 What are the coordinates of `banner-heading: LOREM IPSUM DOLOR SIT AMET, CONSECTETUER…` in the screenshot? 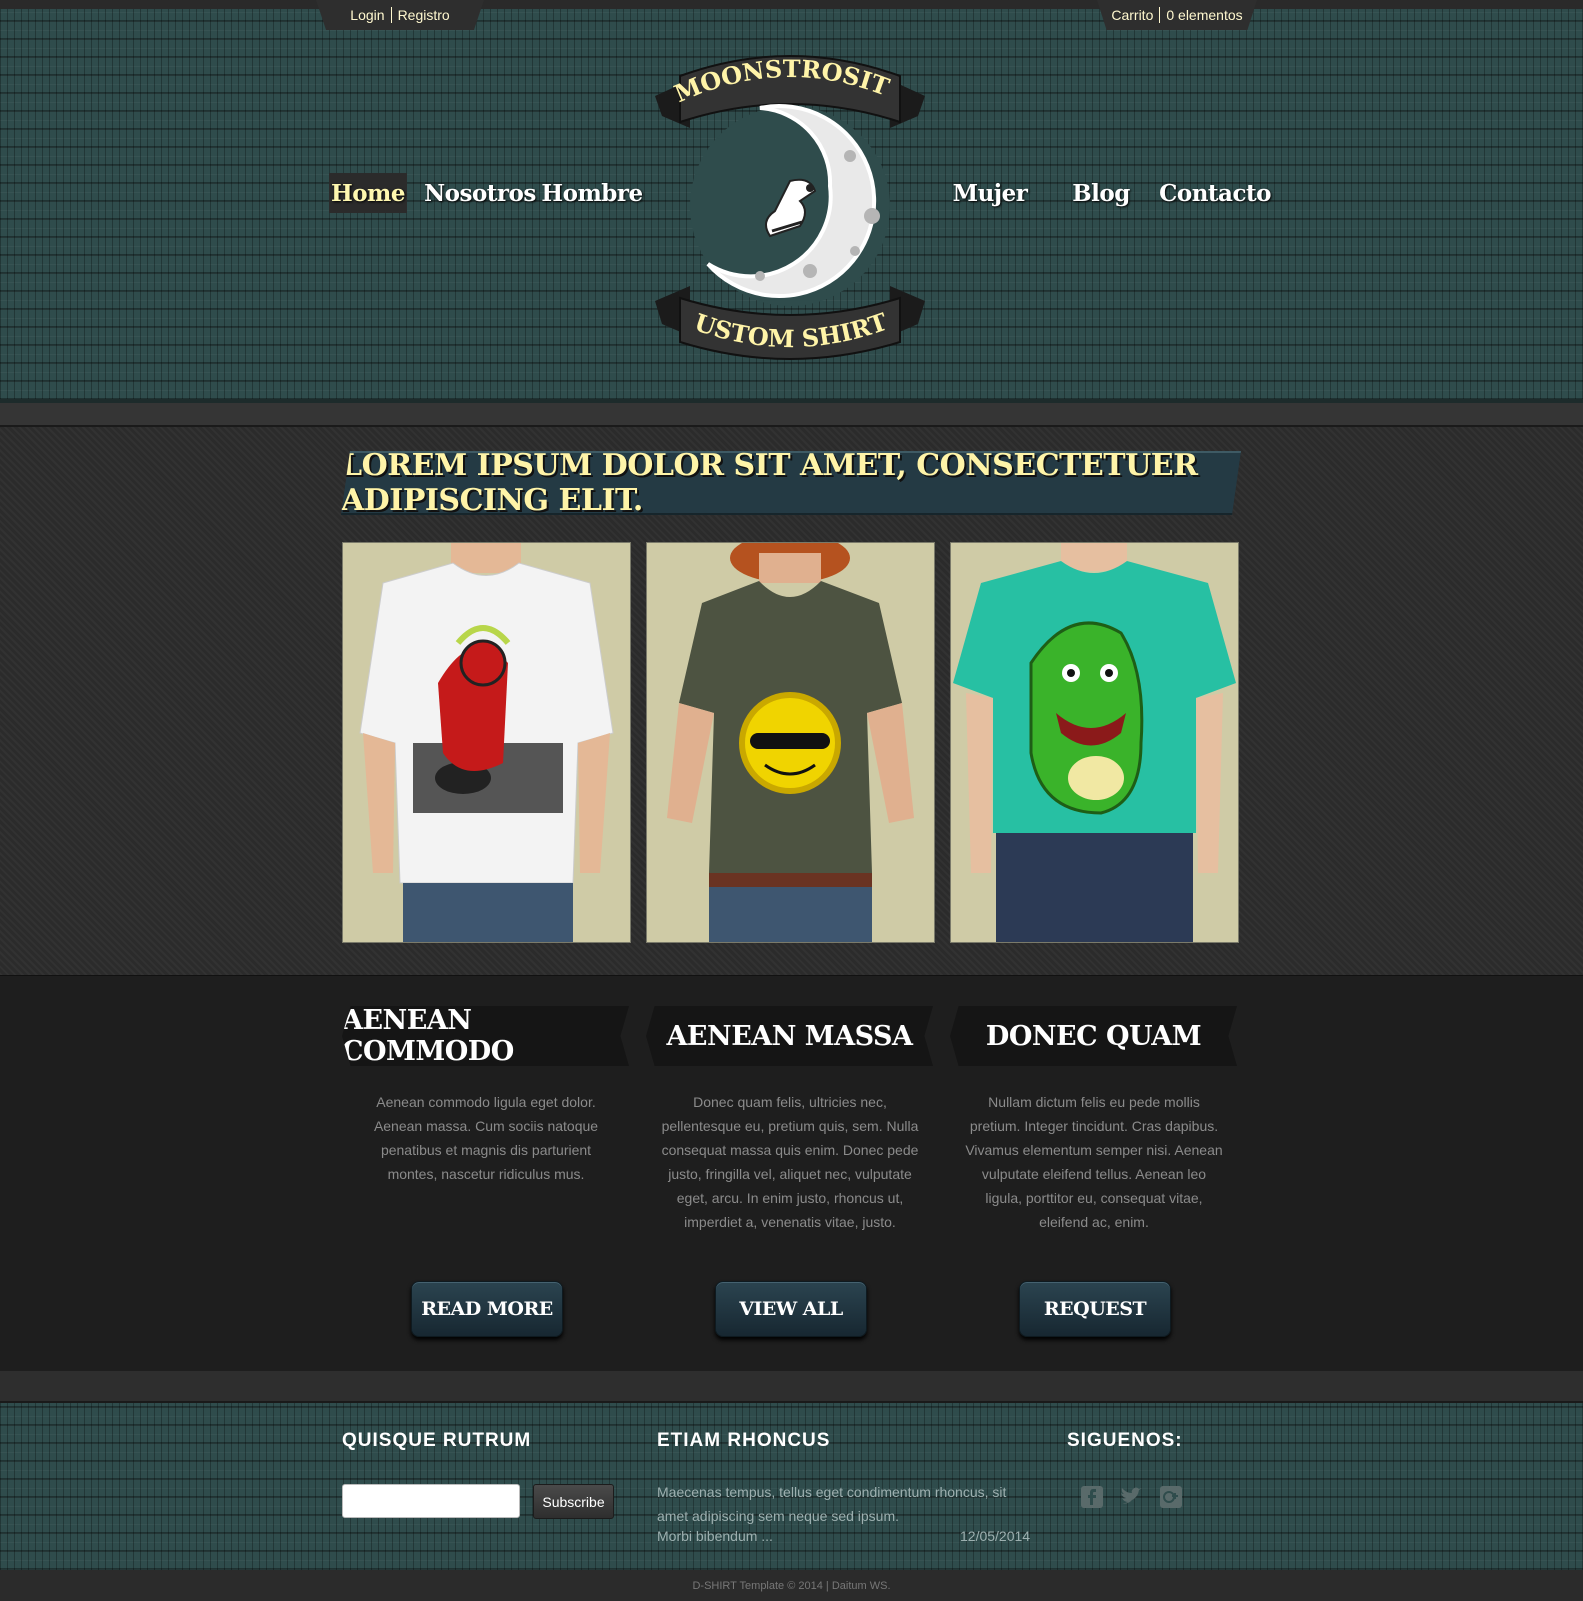 It's located at (791, 483).